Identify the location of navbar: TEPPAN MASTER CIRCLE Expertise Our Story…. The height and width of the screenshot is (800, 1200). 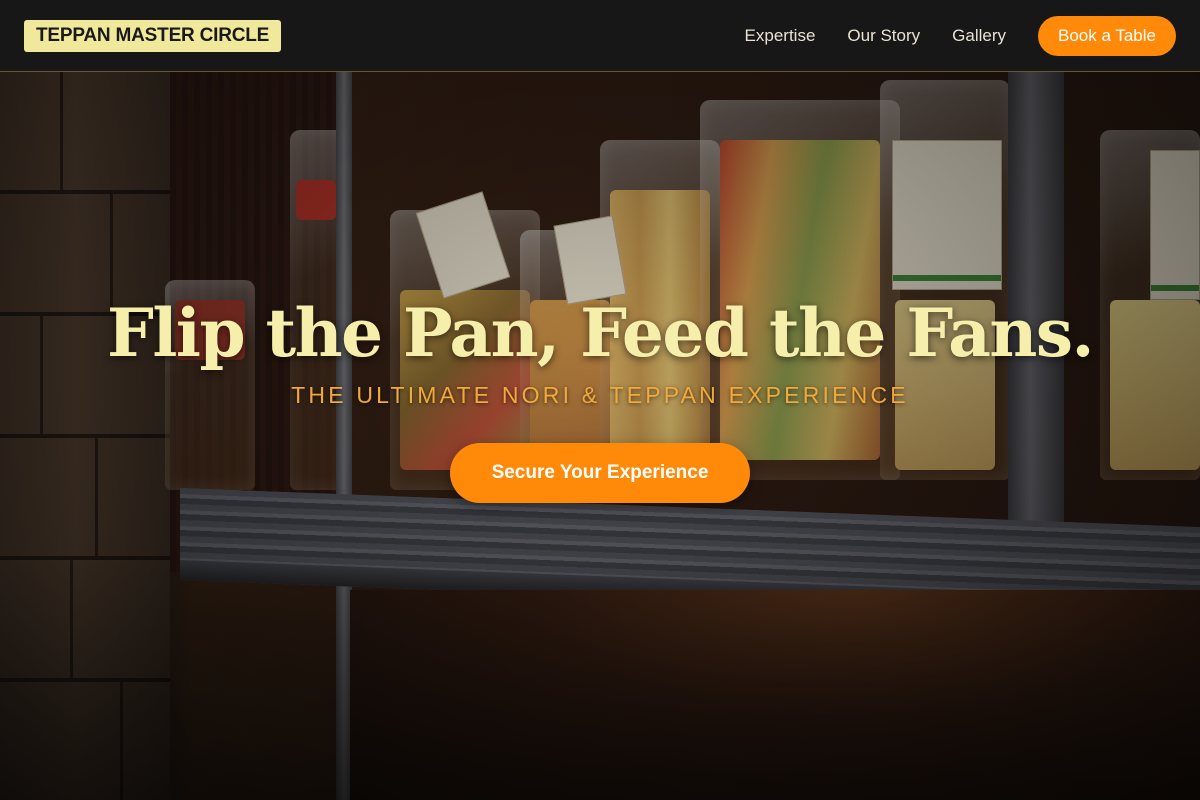
(600, 36).